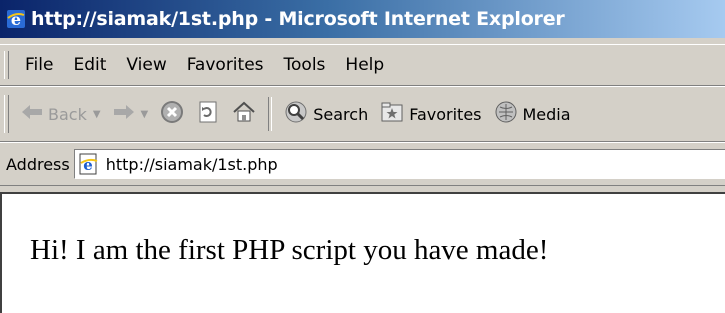 This screenshot has width=725, height=313. Describe the element at coordinates (392, 114) in the screenshot. I see `favorites-icon` at that location.